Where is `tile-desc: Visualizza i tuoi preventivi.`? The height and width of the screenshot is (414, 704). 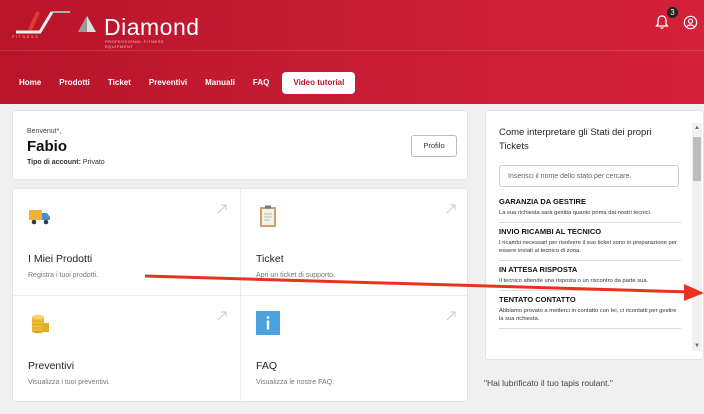 tile-desc: Visualizza i tuoi preventivi. is located at coordinates (69, 382).